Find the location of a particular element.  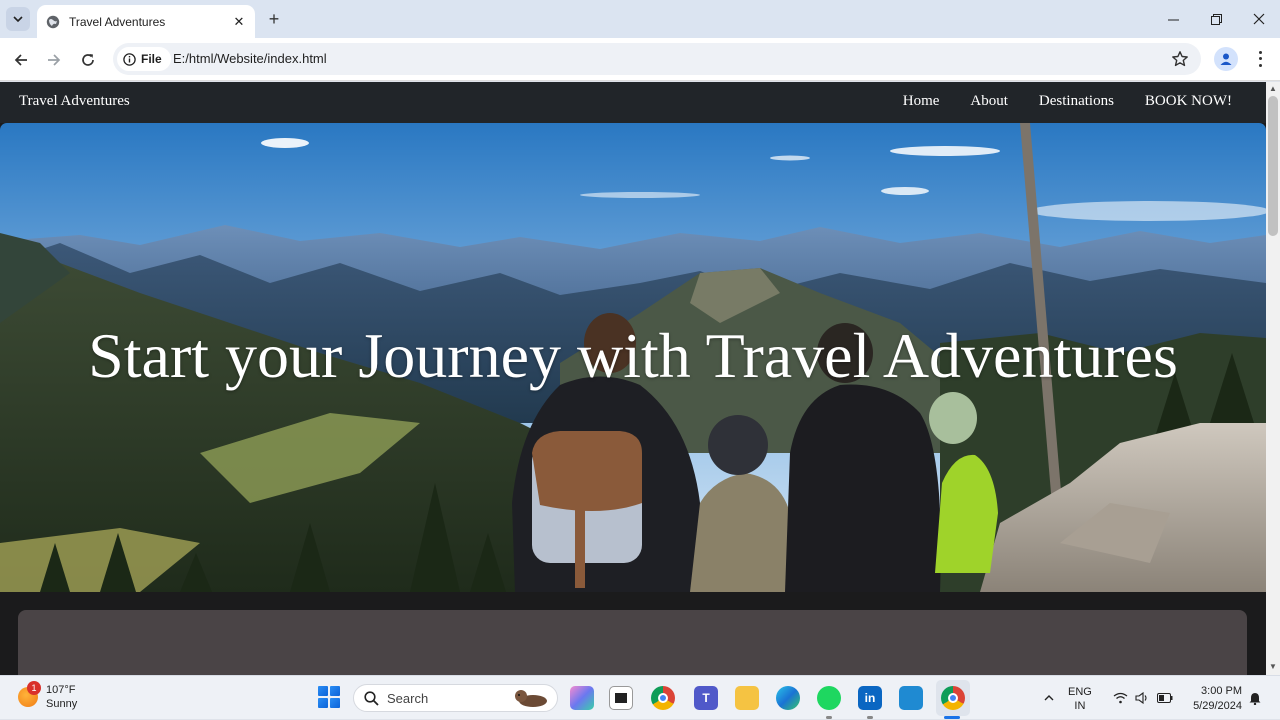

back-button is located at coordinates (21, 60).